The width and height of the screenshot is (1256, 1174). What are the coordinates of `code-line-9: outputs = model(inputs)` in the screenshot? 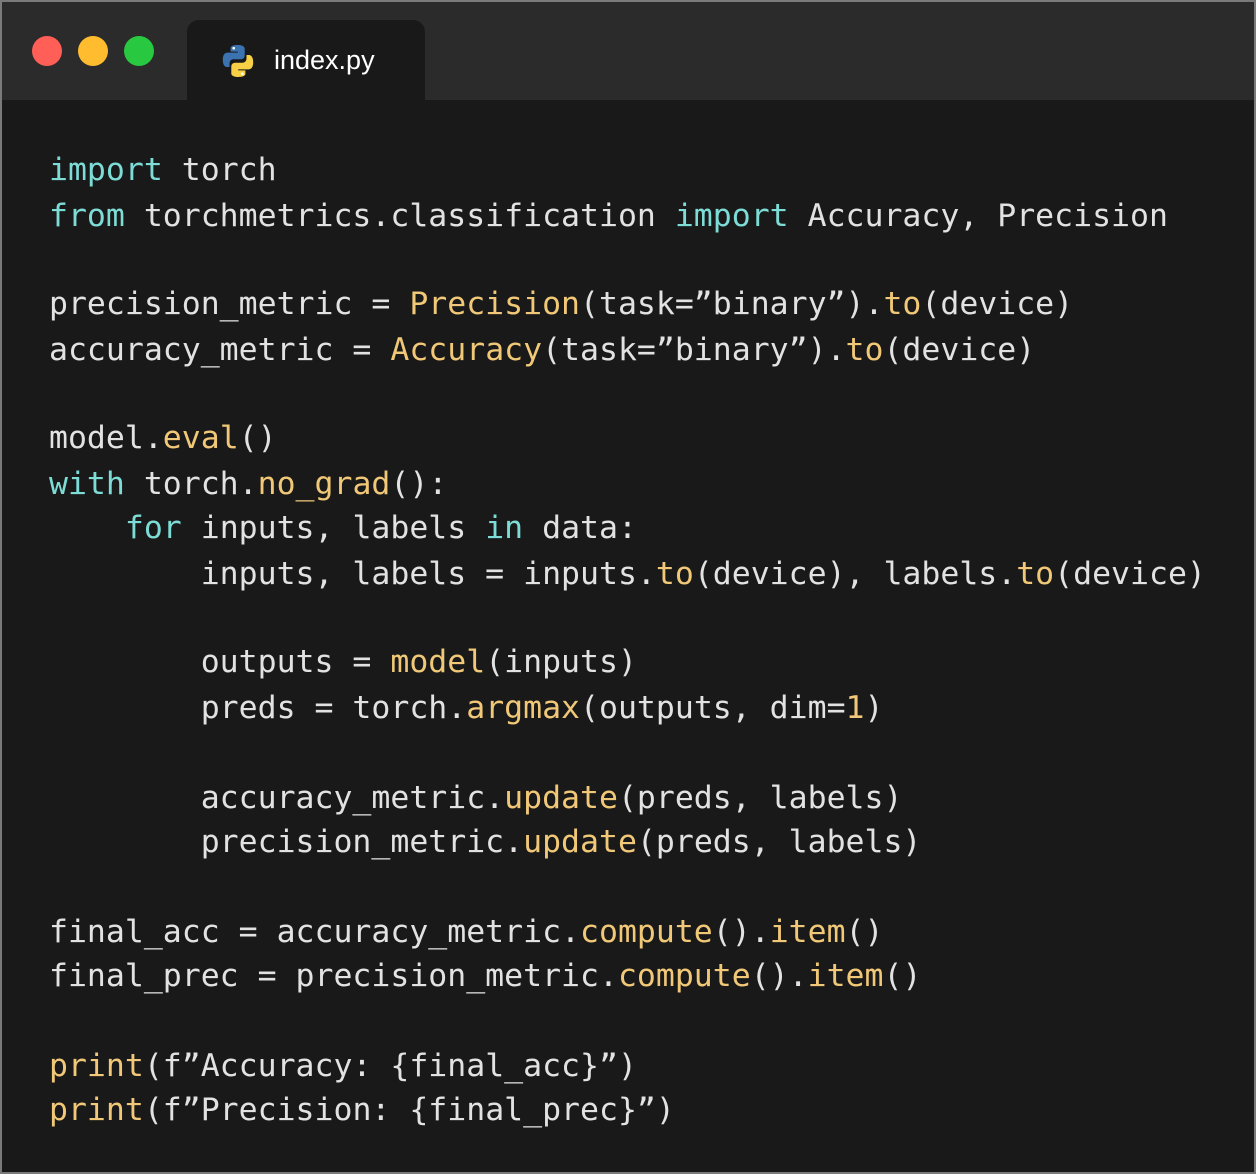 It's located at (343, 662).